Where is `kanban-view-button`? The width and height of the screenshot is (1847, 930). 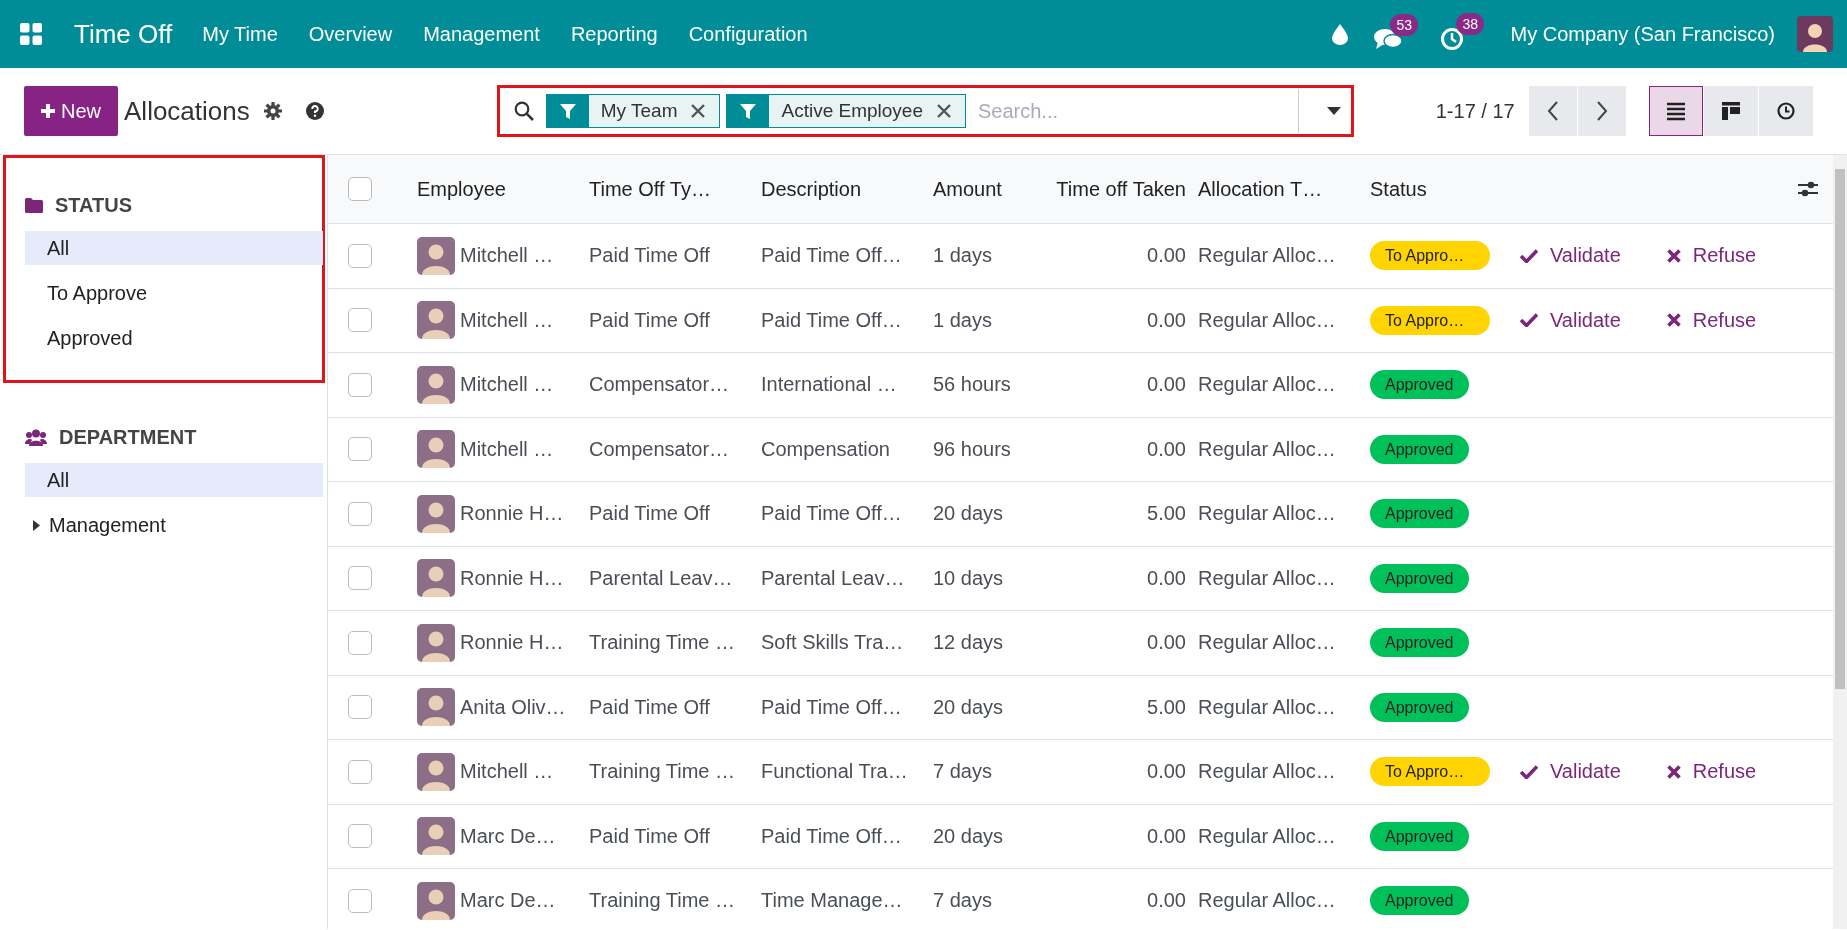
kanban-view-button is located at coordinates (1730, 111).